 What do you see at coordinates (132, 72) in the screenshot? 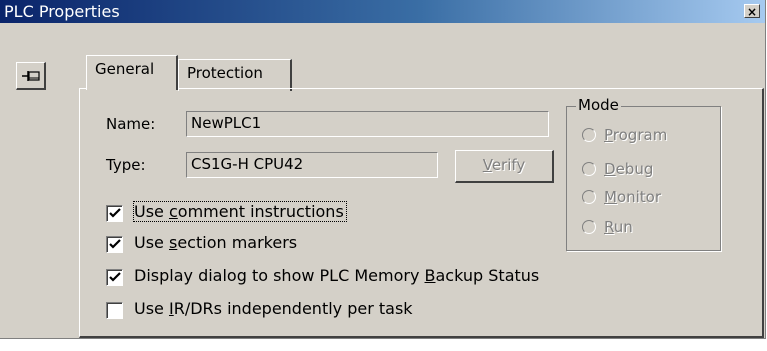
I see `tab-general: General` at bounding box center [132, 72].